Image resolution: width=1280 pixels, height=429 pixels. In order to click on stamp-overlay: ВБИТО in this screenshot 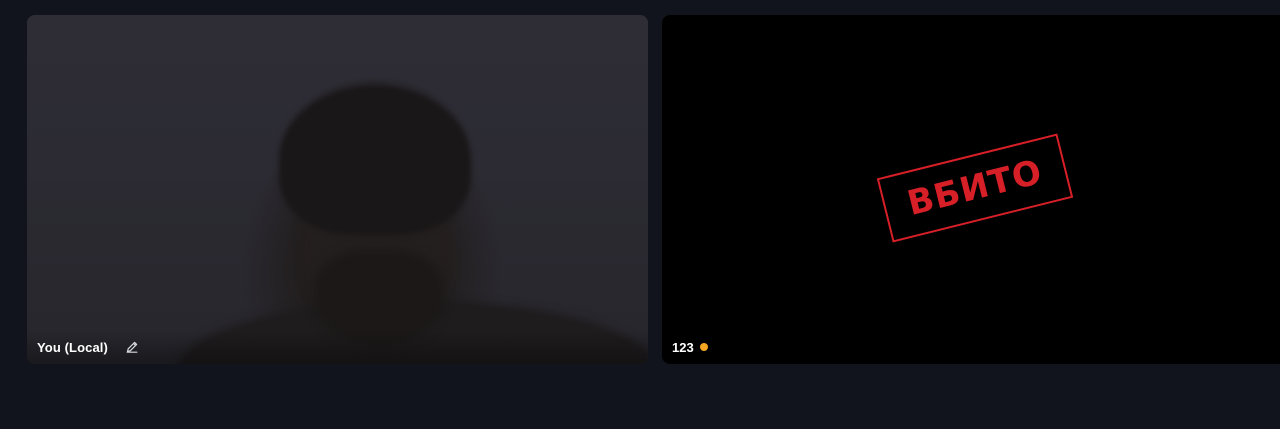, I will do `click(975, 188)`.